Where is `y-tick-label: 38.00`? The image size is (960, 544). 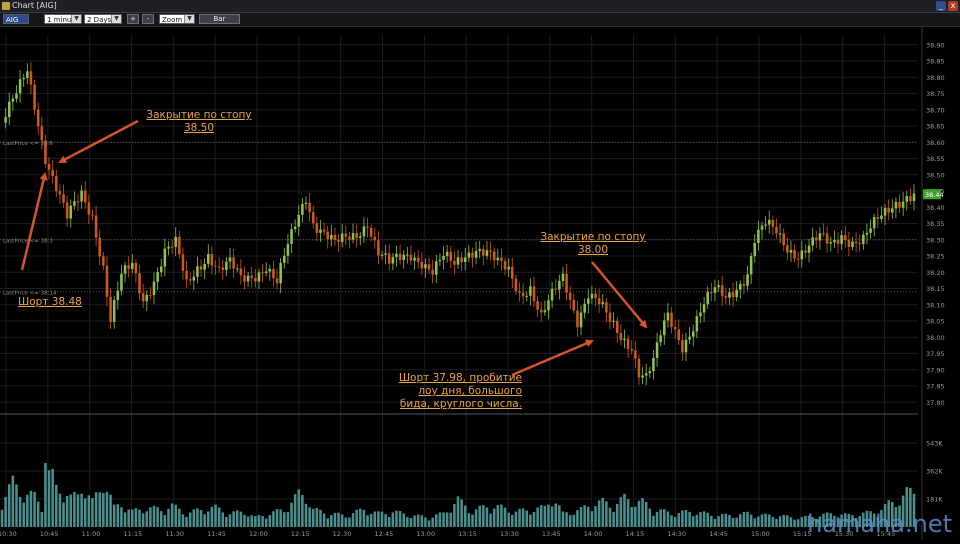
y-tick-label: 38.00 is located at coordinates (935, 338).